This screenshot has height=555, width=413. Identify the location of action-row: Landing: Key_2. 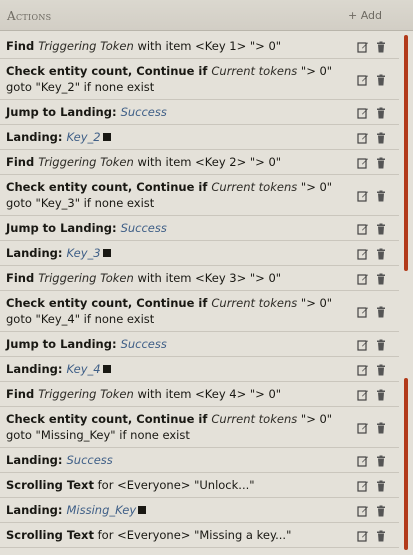
(199, 137).